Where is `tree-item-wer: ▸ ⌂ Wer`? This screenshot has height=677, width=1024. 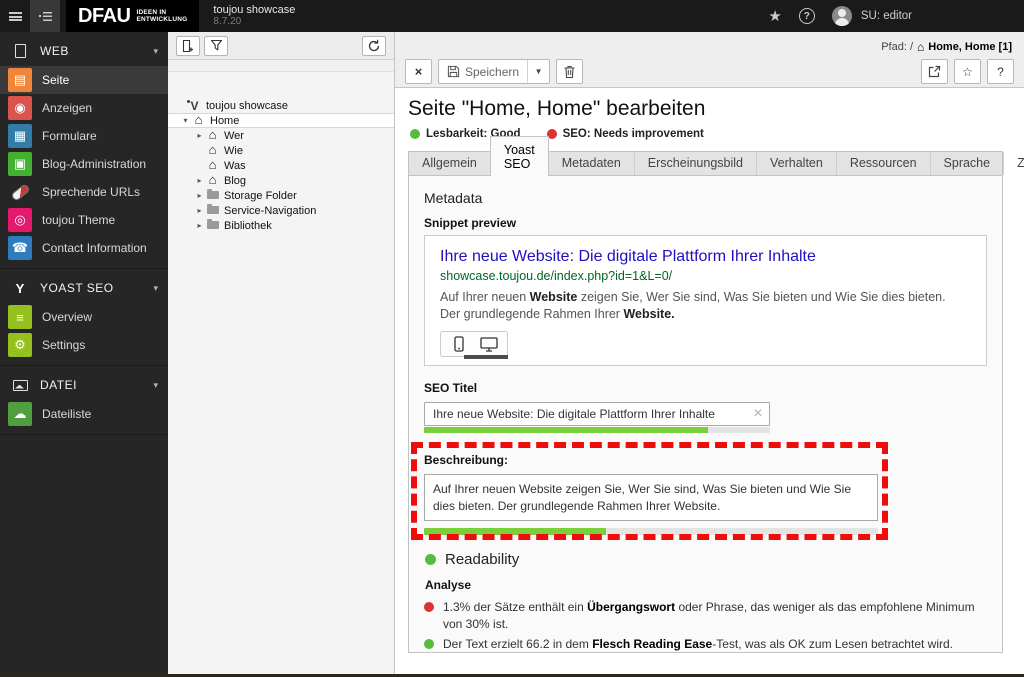 tree-item-wer: ▸ ⌂ Wer is located at coordinates (281, 135).